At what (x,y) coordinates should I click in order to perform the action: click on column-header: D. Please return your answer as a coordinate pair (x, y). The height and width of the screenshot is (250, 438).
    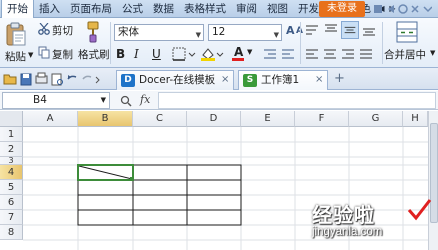
    Looking at the image, I should click on (214, 119).